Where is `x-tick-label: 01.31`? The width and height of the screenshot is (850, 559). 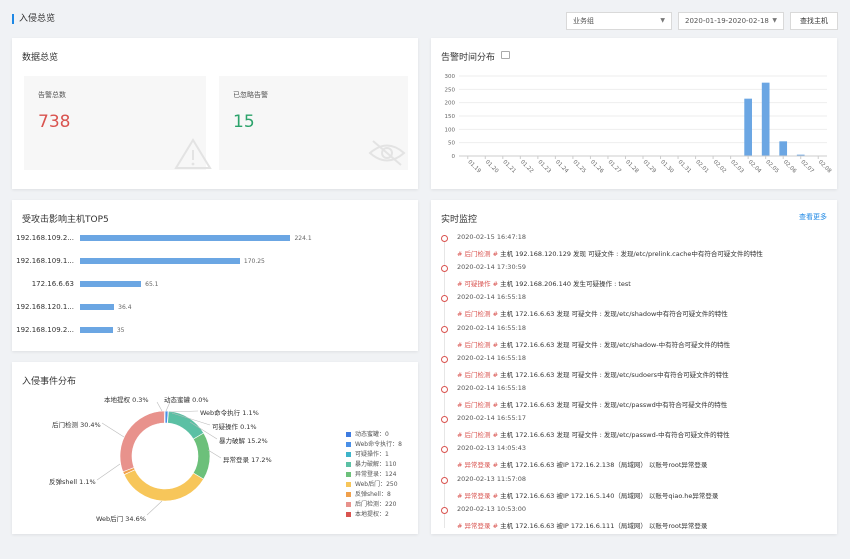 x-tick-label: 01.31 is located at coordinates (684, 166).